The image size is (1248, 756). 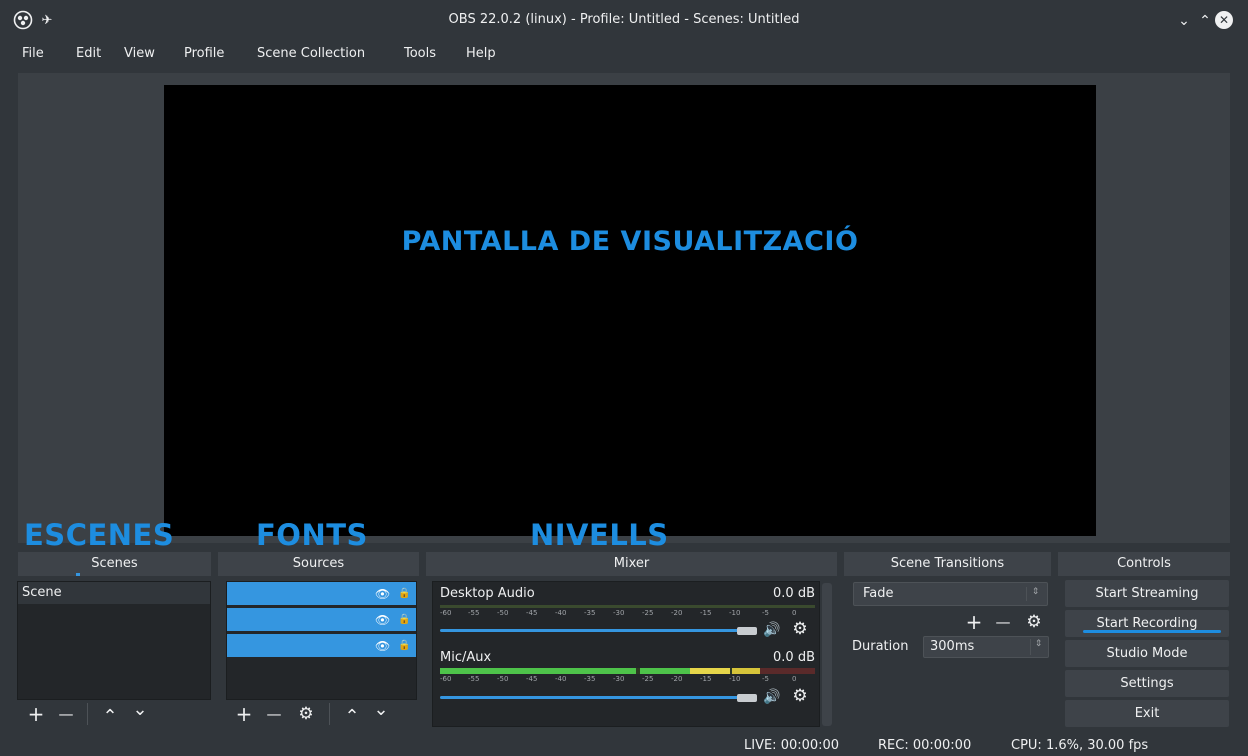 I want to click on menu-help: Help, so click(x=481, y=54).